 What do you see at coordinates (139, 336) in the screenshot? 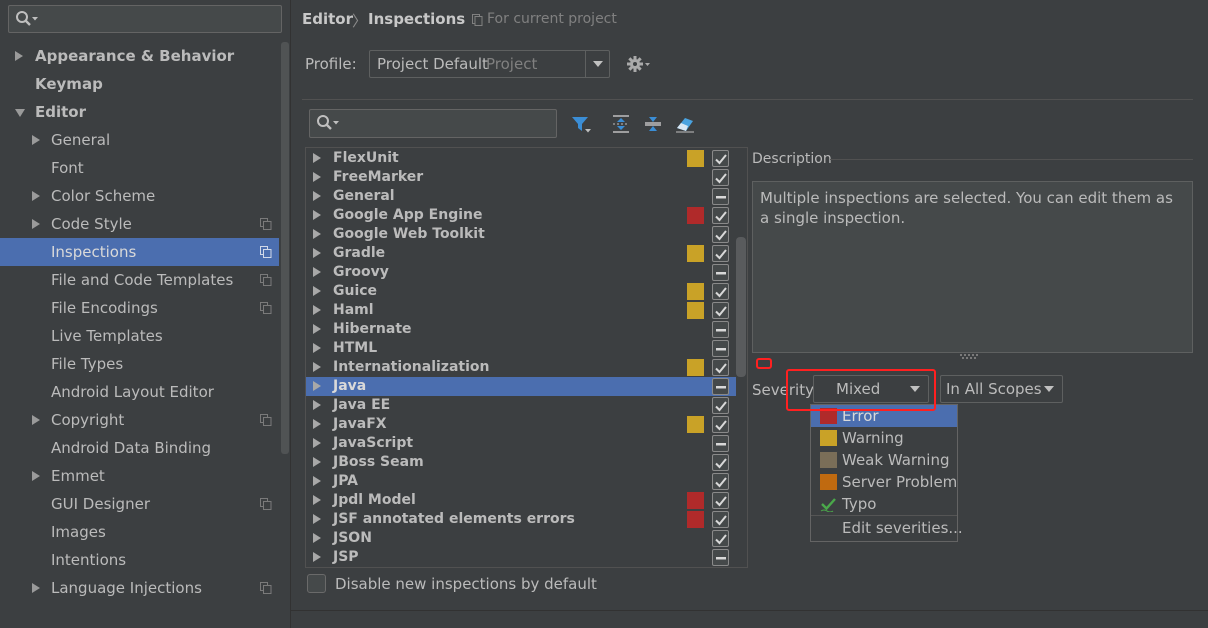
I see `sidebar-item-live-templates: Live Templates` at bounding box center [139, 336].